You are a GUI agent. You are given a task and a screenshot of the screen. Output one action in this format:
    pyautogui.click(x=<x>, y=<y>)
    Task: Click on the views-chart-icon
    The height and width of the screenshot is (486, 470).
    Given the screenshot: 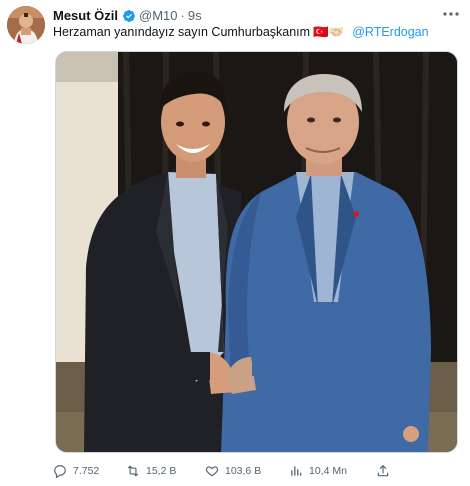 What is the action you would take?
    pyautogui.click(x=296, y=471)
    